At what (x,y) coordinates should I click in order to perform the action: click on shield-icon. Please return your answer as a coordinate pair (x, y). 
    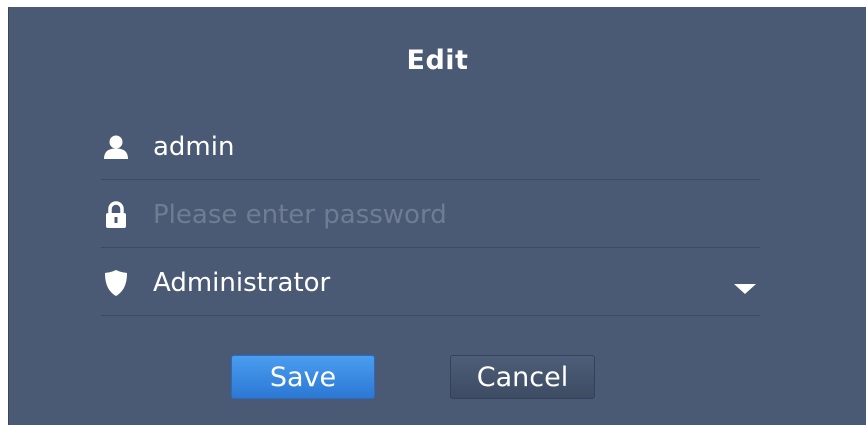
    Looking at the image, I should click on (116, 283).